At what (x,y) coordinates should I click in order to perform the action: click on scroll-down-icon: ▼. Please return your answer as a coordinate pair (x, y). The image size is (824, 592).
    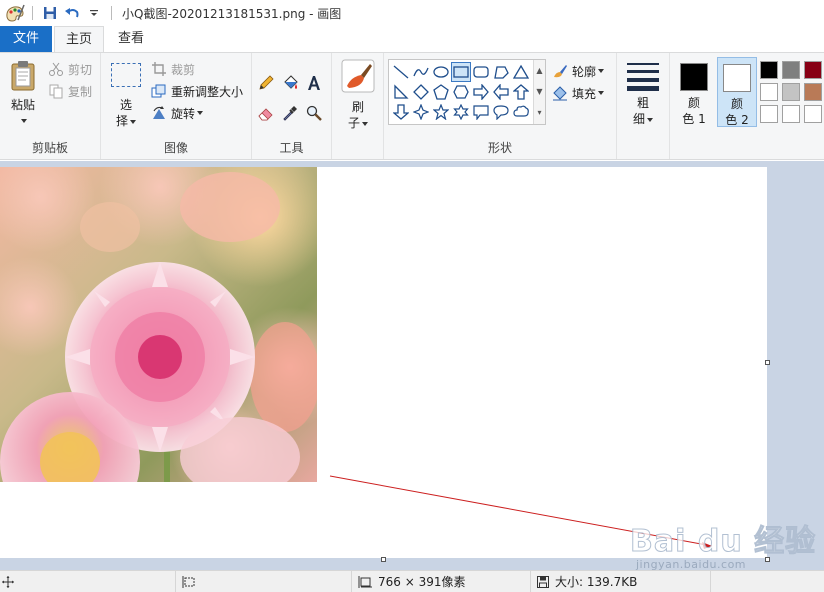
    Looking at the image, I should click on (539, 91).